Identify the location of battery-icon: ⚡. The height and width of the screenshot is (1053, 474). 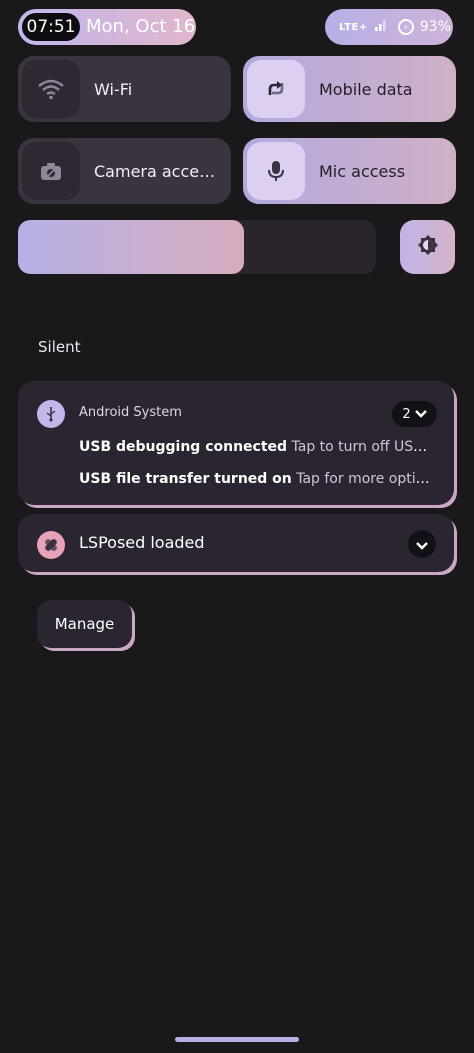
(405, 27).